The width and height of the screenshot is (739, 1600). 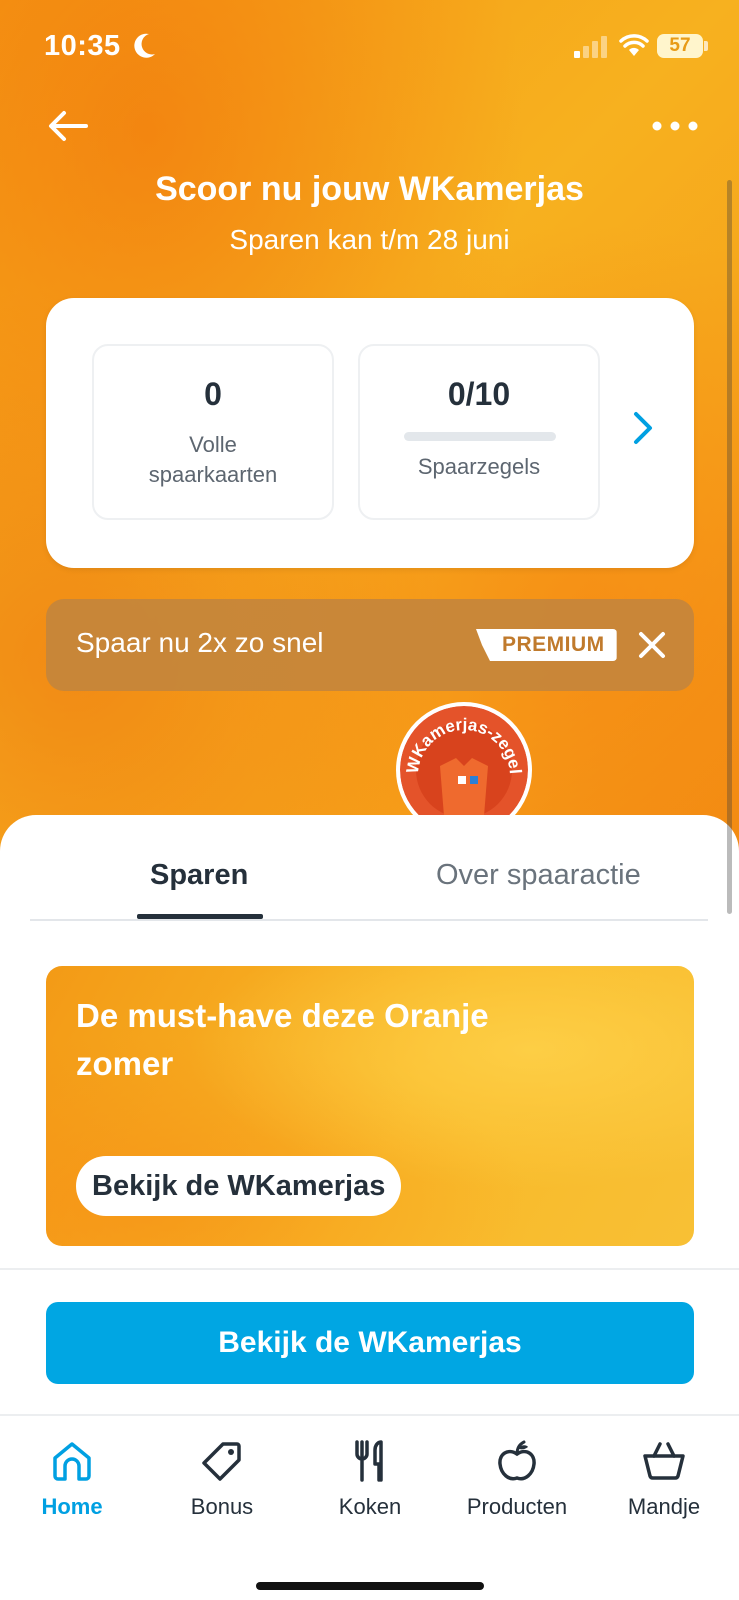 I want to click on active-tab-indicator, so click(x=200, y=916).